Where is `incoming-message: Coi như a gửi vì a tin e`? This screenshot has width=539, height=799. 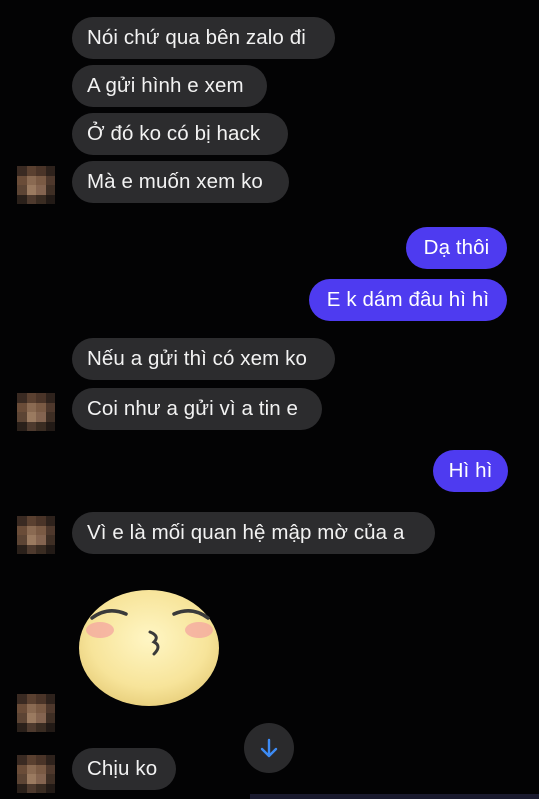 incoming-message: Coi như a gửi vì a tin e is located at coordinates (197, 409).